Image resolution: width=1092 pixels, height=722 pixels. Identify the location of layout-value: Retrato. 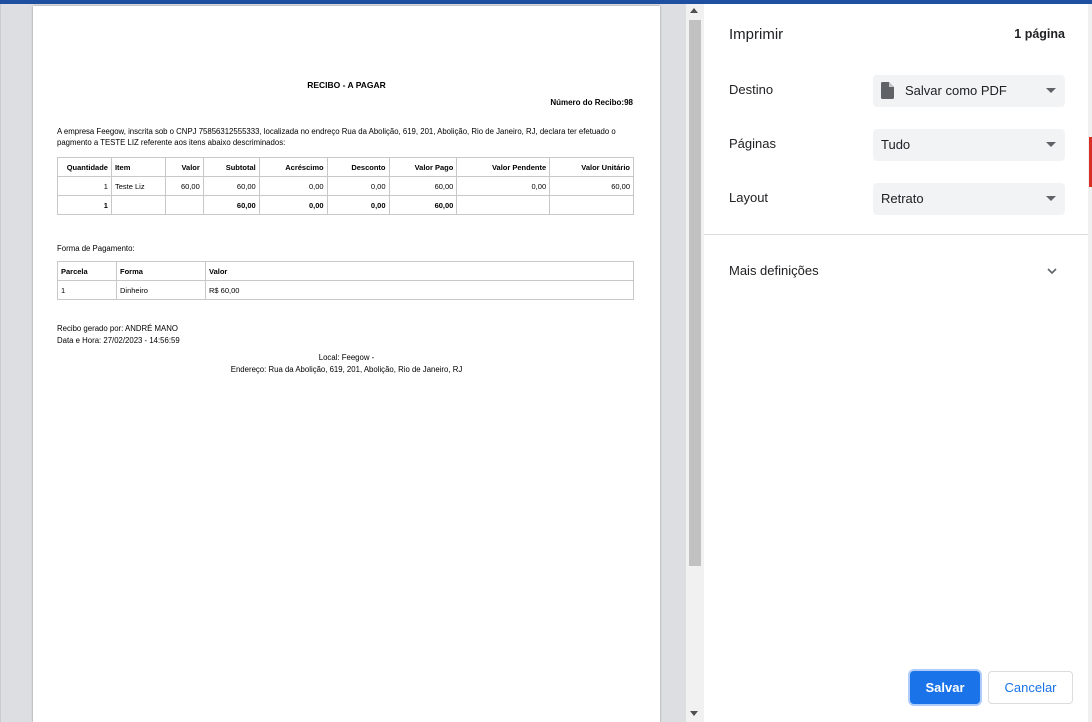
(902, 198).